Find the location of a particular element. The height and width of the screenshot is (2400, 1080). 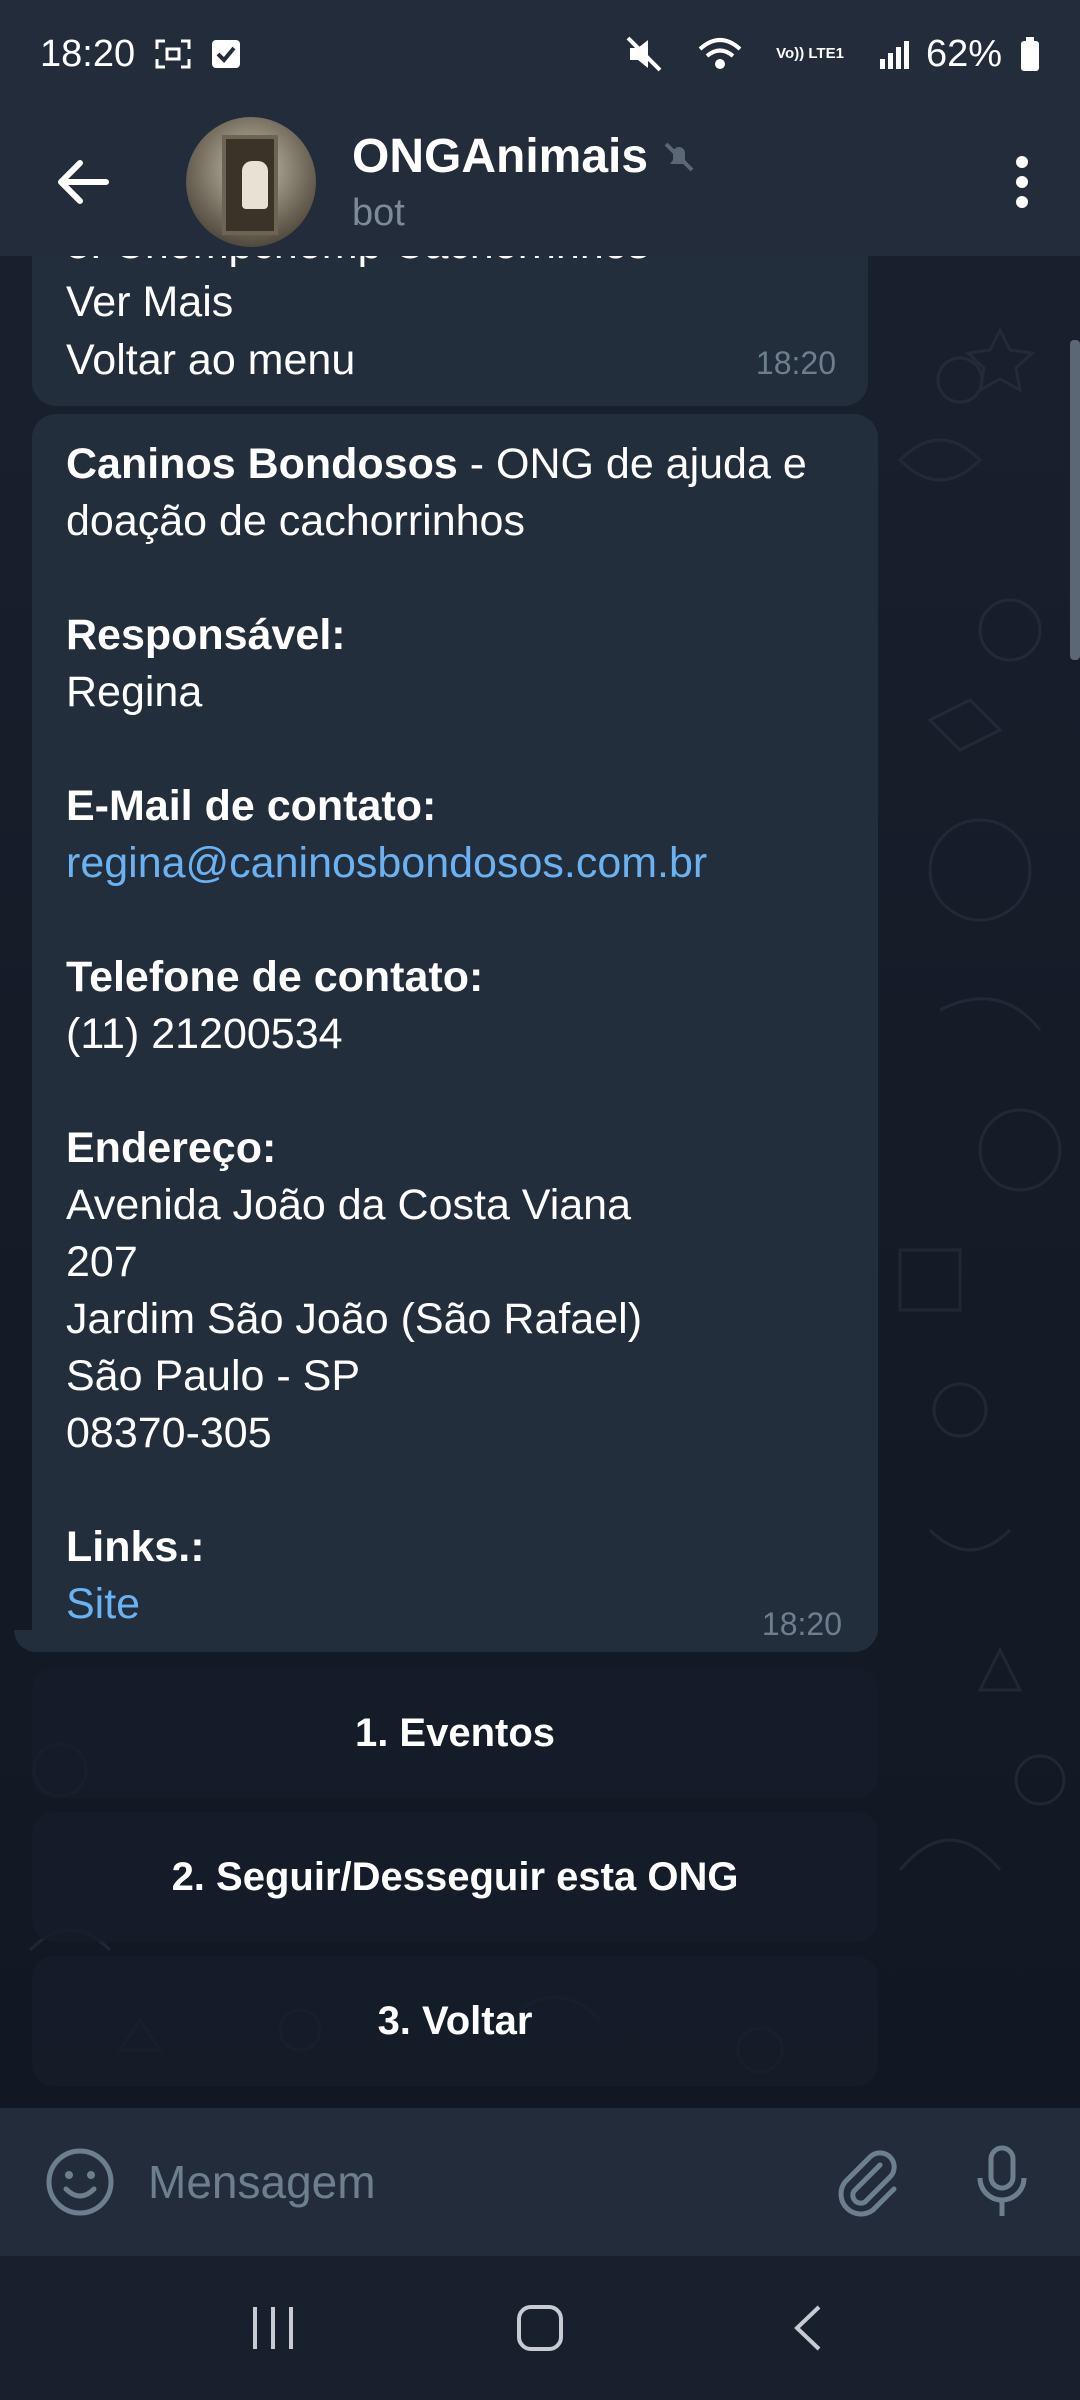

mute-icon is located at coordinates (645, 54).